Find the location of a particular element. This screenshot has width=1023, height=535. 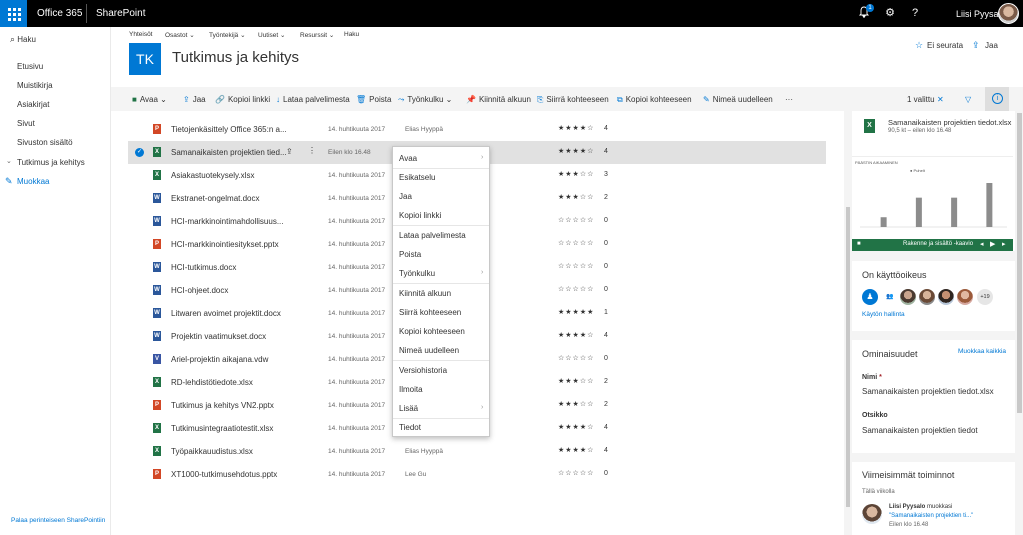

file-name: Työpaikkauudistus.xlsx is located at coordinates (212, 451).